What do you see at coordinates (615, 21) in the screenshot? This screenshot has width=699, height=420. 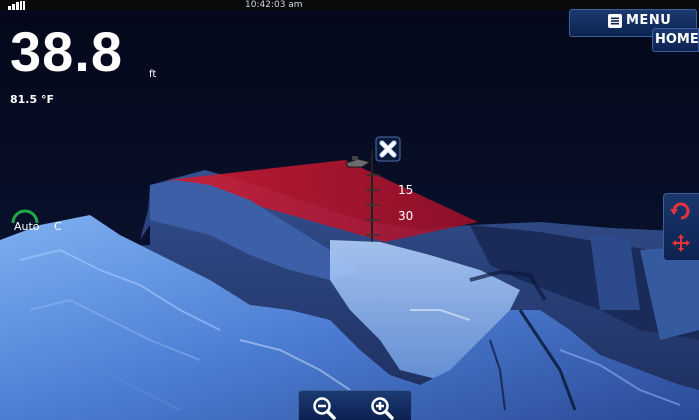 I see `menu-icon` at bounding box center [615, 21].